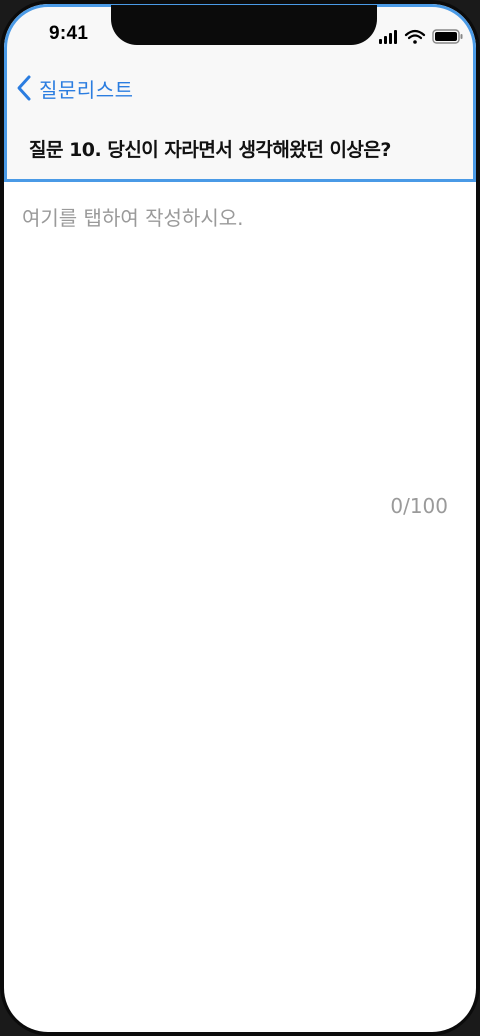 The width and height of the screenshot is (480, 1036). What do you see at coordinates (244, 25) in the screenshot?
I see `device-notch` at bounding box center [244, 25].